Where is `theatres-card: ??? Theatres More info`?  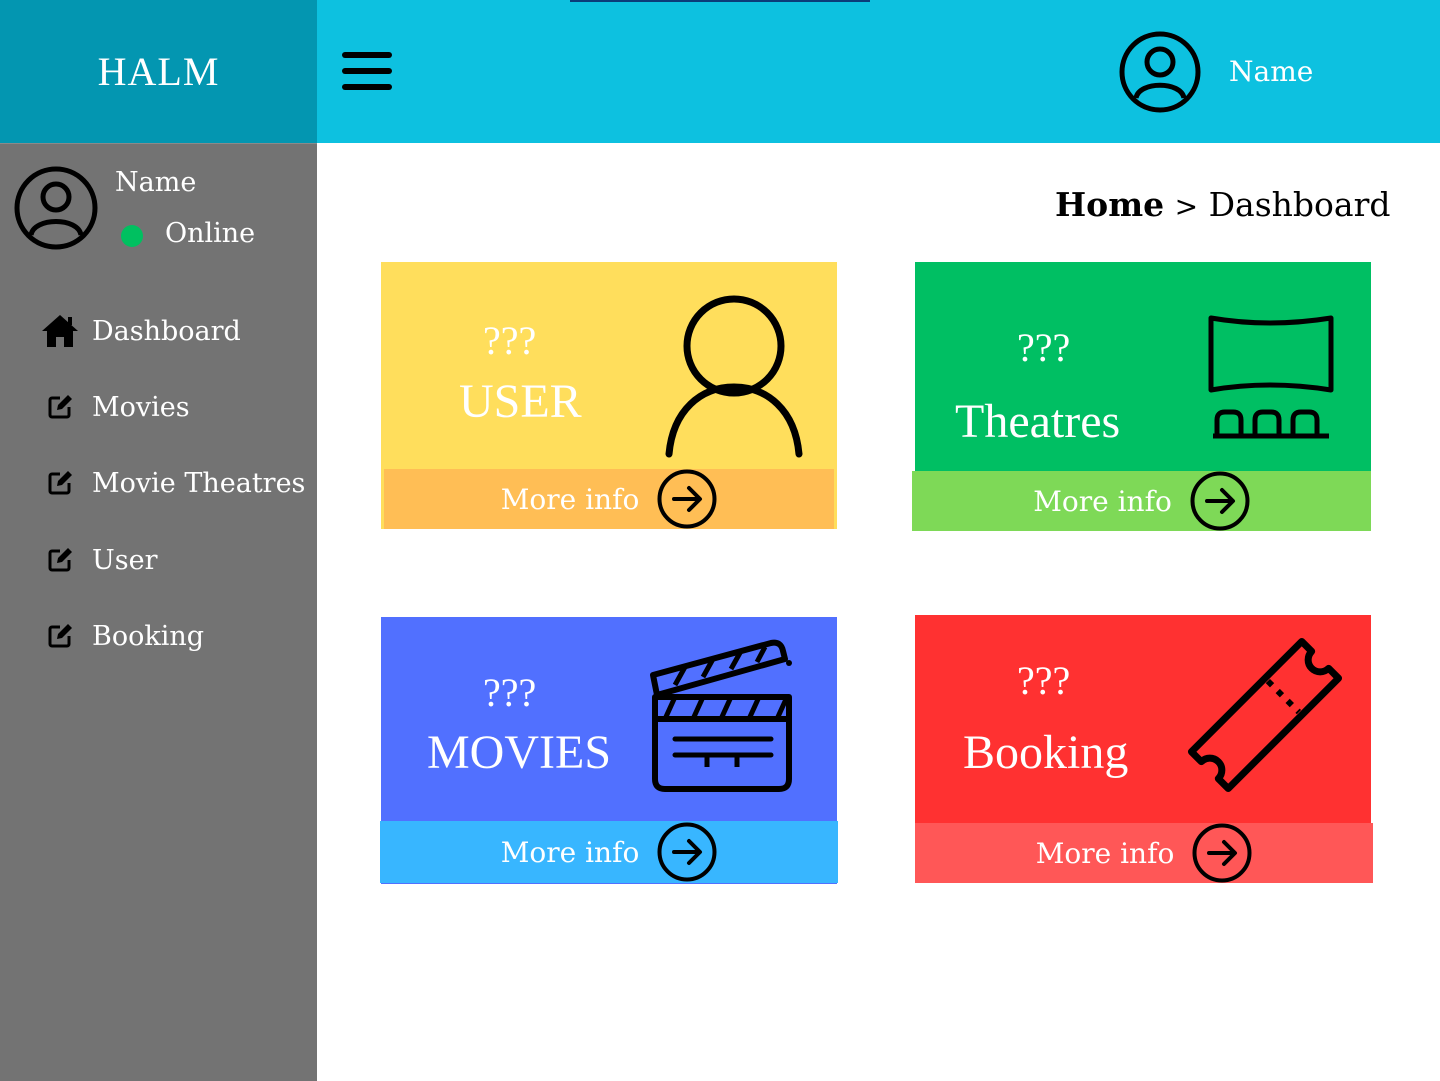 theatres-card: ??? Theatres More info is located at coordinates (1141, 396).